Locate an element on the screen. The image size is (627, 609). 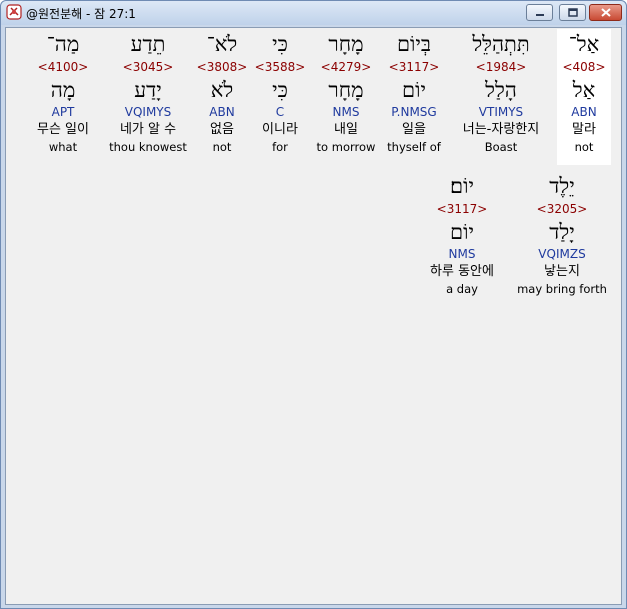
english-gloss: may bring forth is located at coordinates (562, 289).